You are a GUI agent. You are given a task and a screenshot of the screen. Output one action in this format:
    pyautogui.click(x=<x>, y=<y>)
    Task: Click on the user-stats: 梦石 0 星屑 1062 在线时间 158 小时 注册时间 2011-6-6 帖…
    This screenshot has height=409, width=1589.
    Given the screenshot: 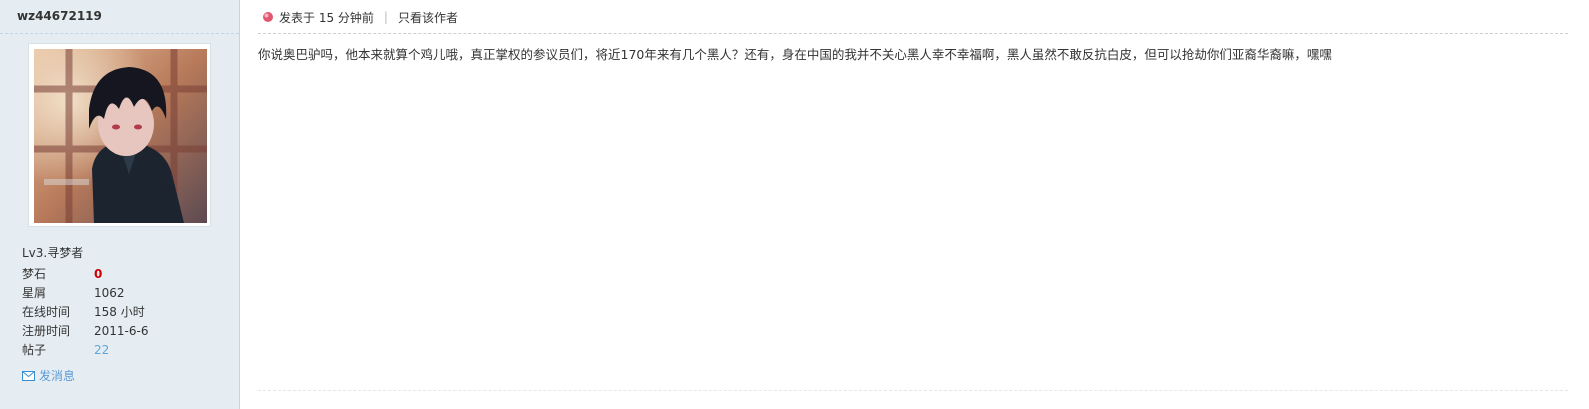 What is the action you would take?
    pyautogui.click(x=122, y=312)
    